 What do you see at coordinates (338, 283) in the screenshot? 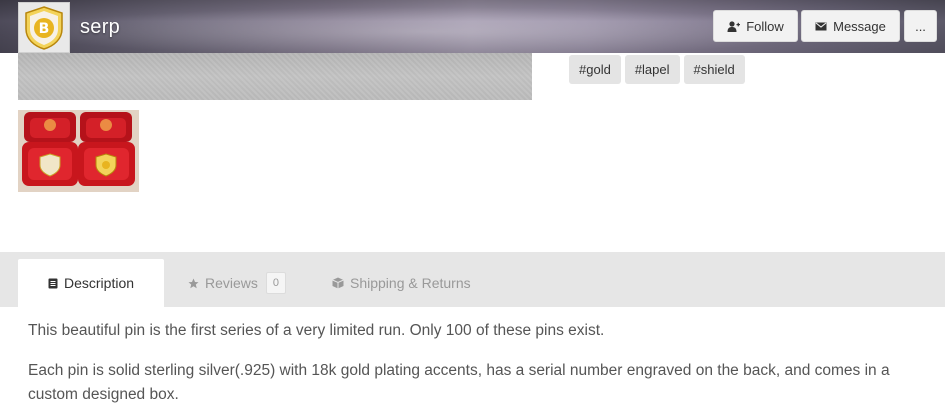
I see `package-icon` at bounding box center [338, 283].